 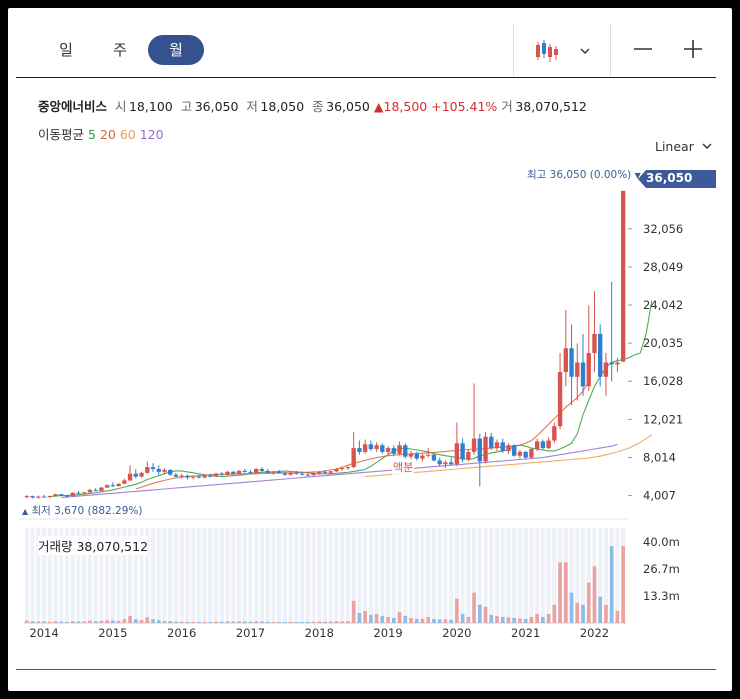 I want to click on current-price-text: 36,050, so click(x=669, y=178).